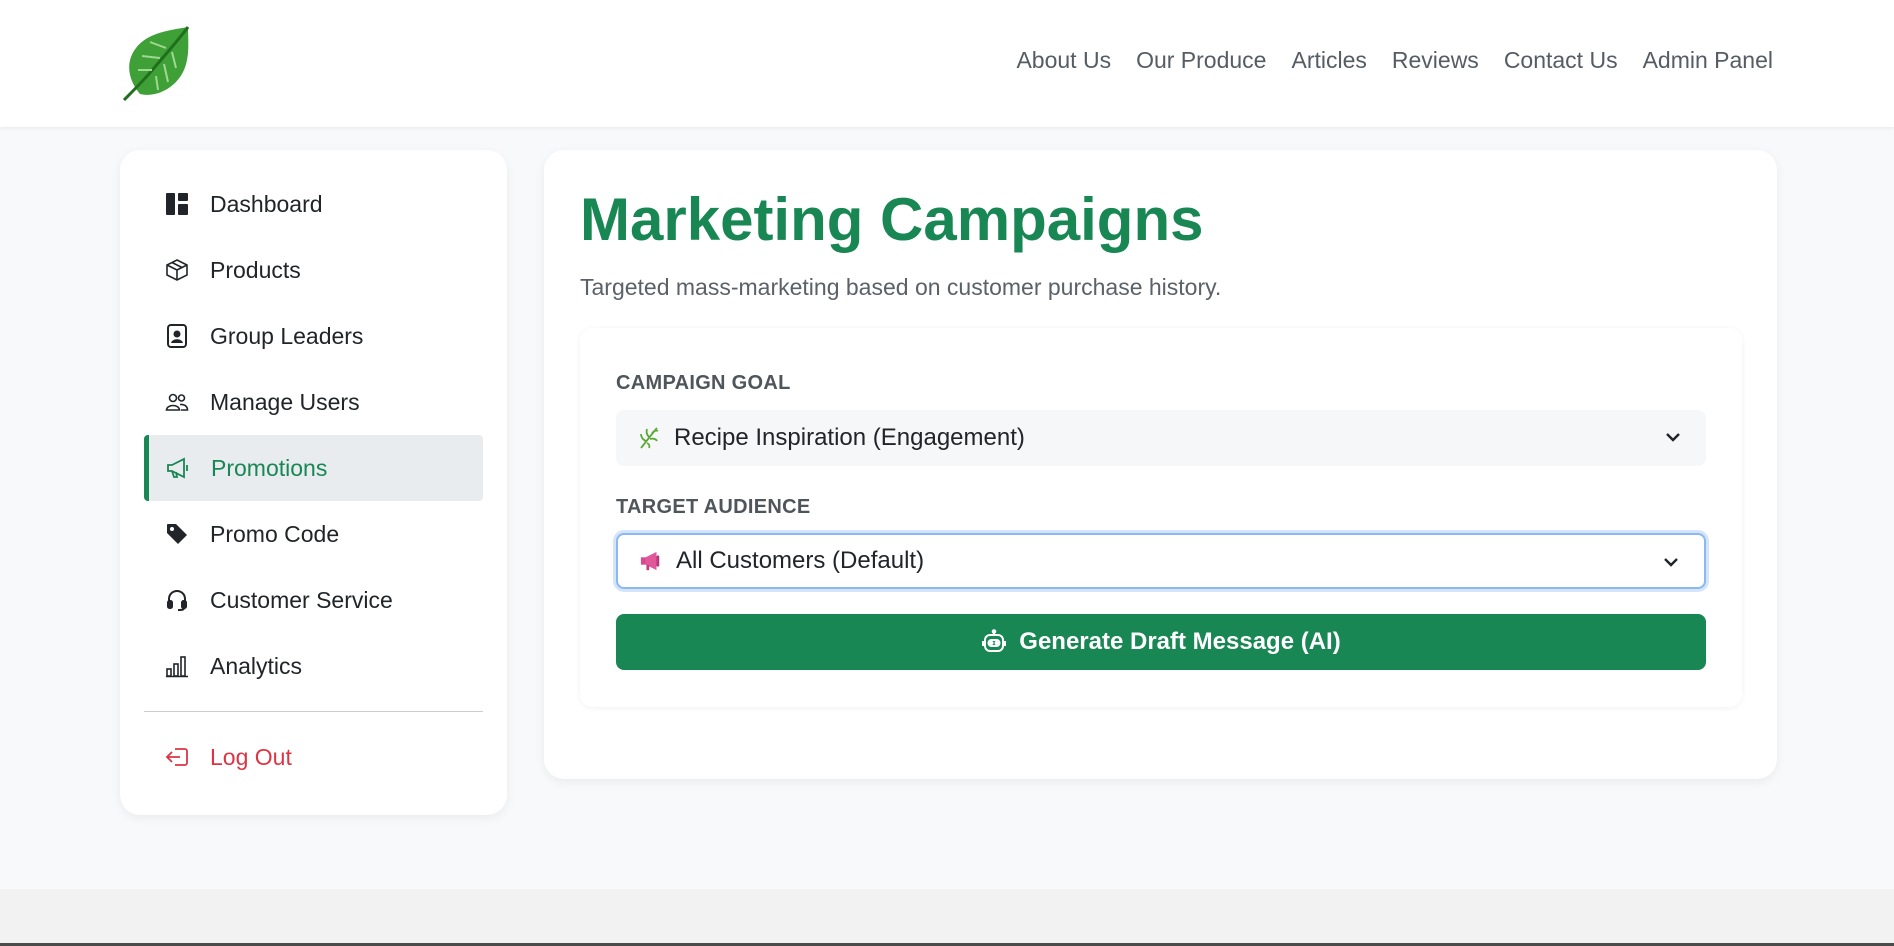 This screenshot has height=946, width=1894. Describe the element at coordinates (1161, 561) in the screenshot. I see `target-audience-select: All Customers (Default)` at that location.